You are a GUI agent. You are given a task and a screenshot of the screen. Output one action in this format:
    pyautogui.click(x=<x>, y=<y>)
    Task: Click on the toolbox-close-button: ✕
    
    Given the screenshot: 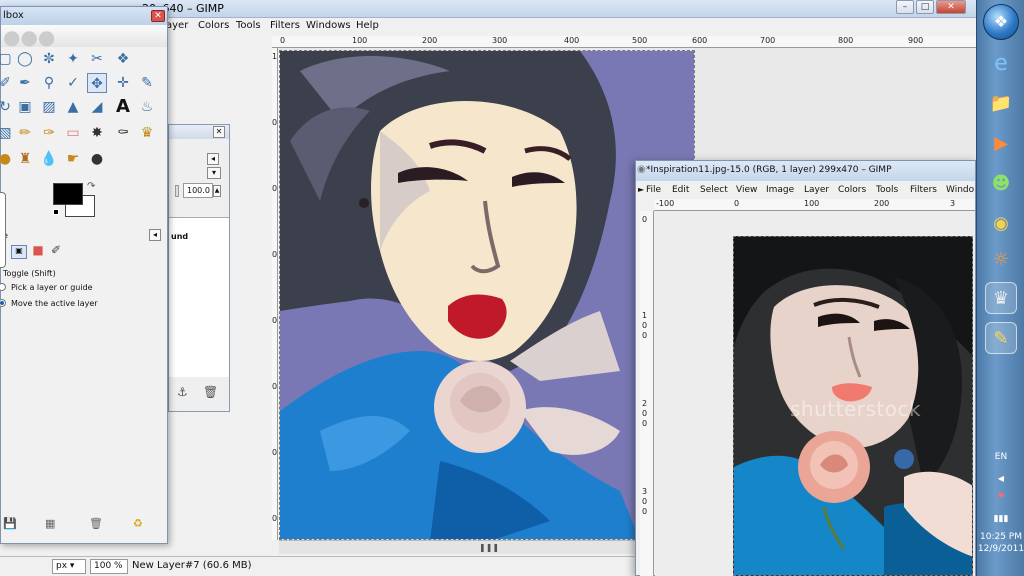 What is the action you would take?
    pyautogui.click(x=158, y=16)
    